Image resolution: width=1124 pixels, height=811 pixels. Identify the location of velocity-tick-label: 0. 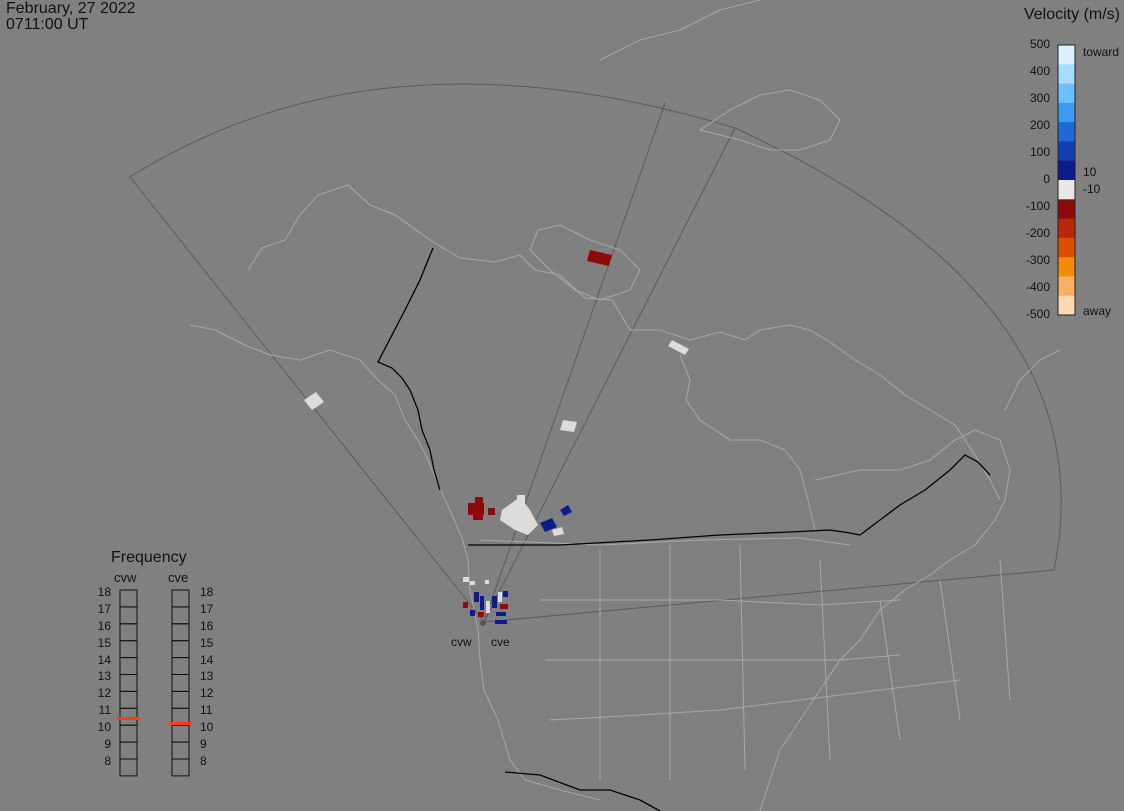
(1046, 179).